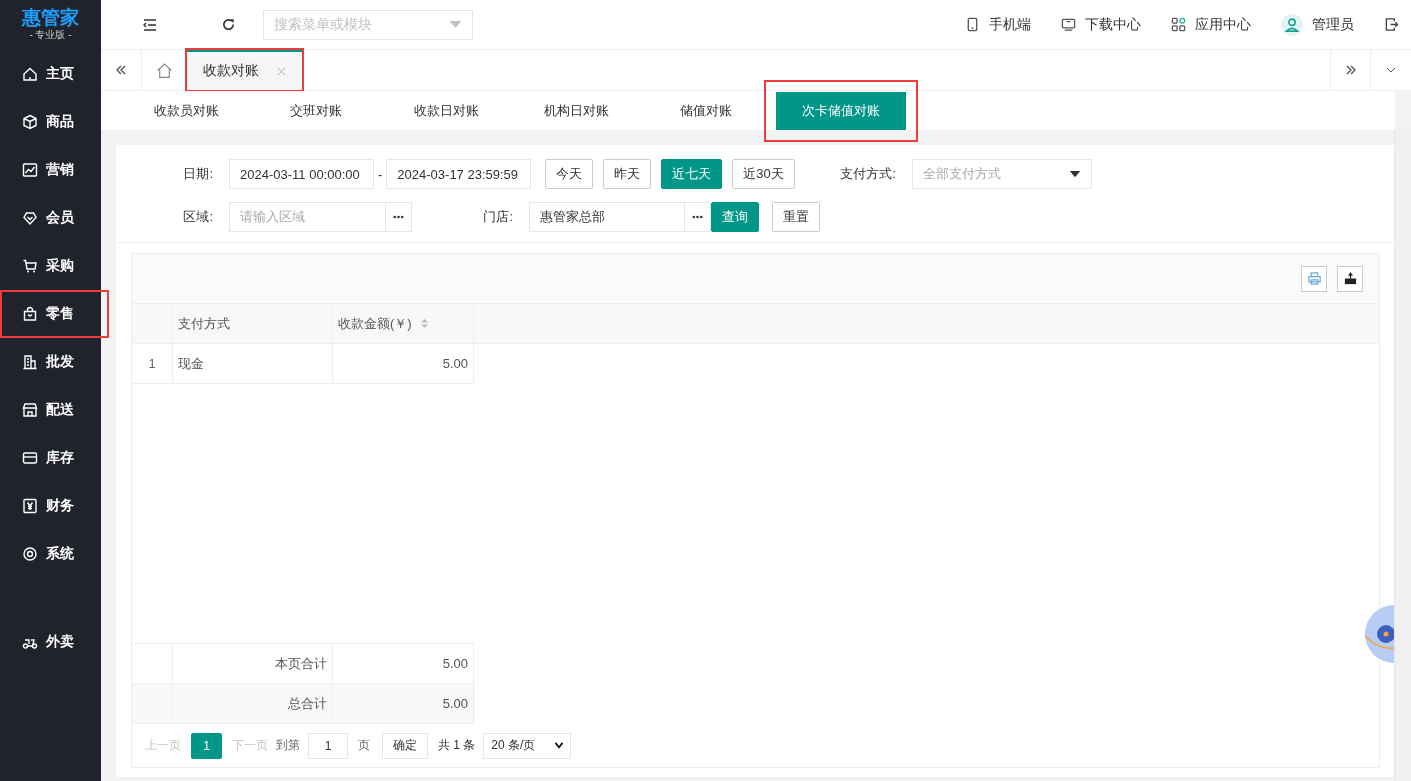  I want to click on assistant-icon, so click(1379, 634).